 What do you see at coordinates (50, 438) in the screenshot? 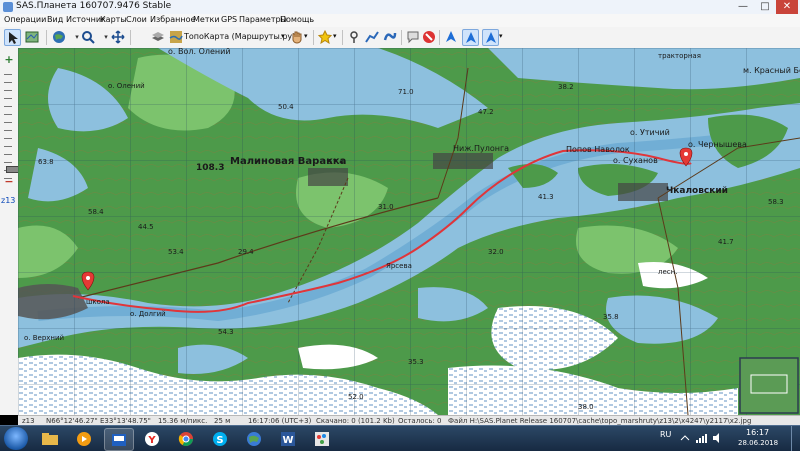
I see `explorer-icon` at bounding box center [50, 438].